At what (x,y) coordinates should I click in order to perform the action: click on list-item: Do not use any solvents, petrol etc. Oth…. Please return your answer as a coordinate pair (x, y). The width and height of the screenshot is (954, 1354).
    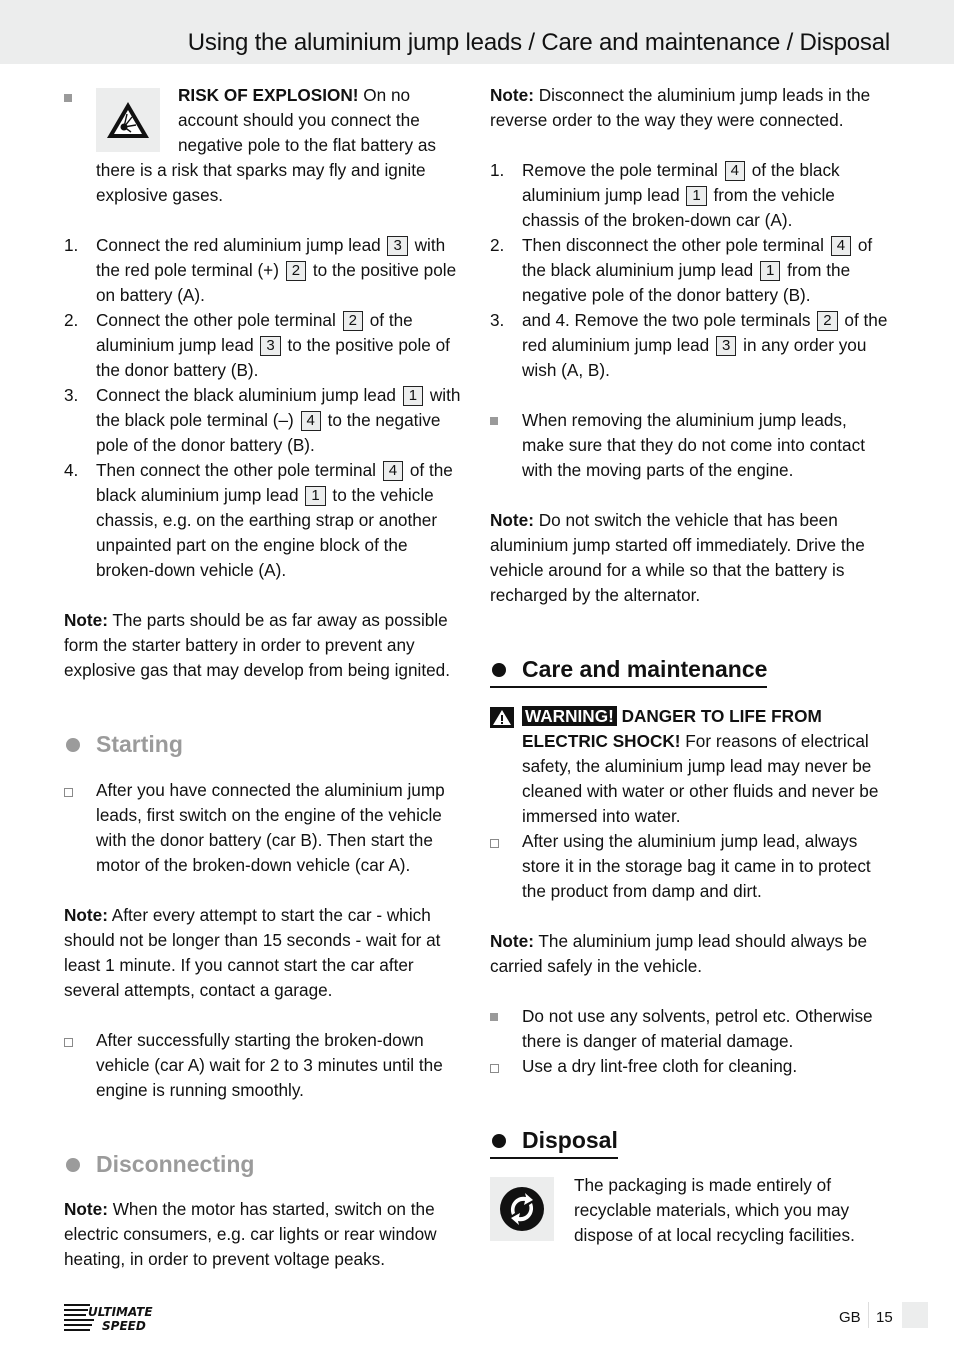
    Looking at the image, I should click on (690, 1029).